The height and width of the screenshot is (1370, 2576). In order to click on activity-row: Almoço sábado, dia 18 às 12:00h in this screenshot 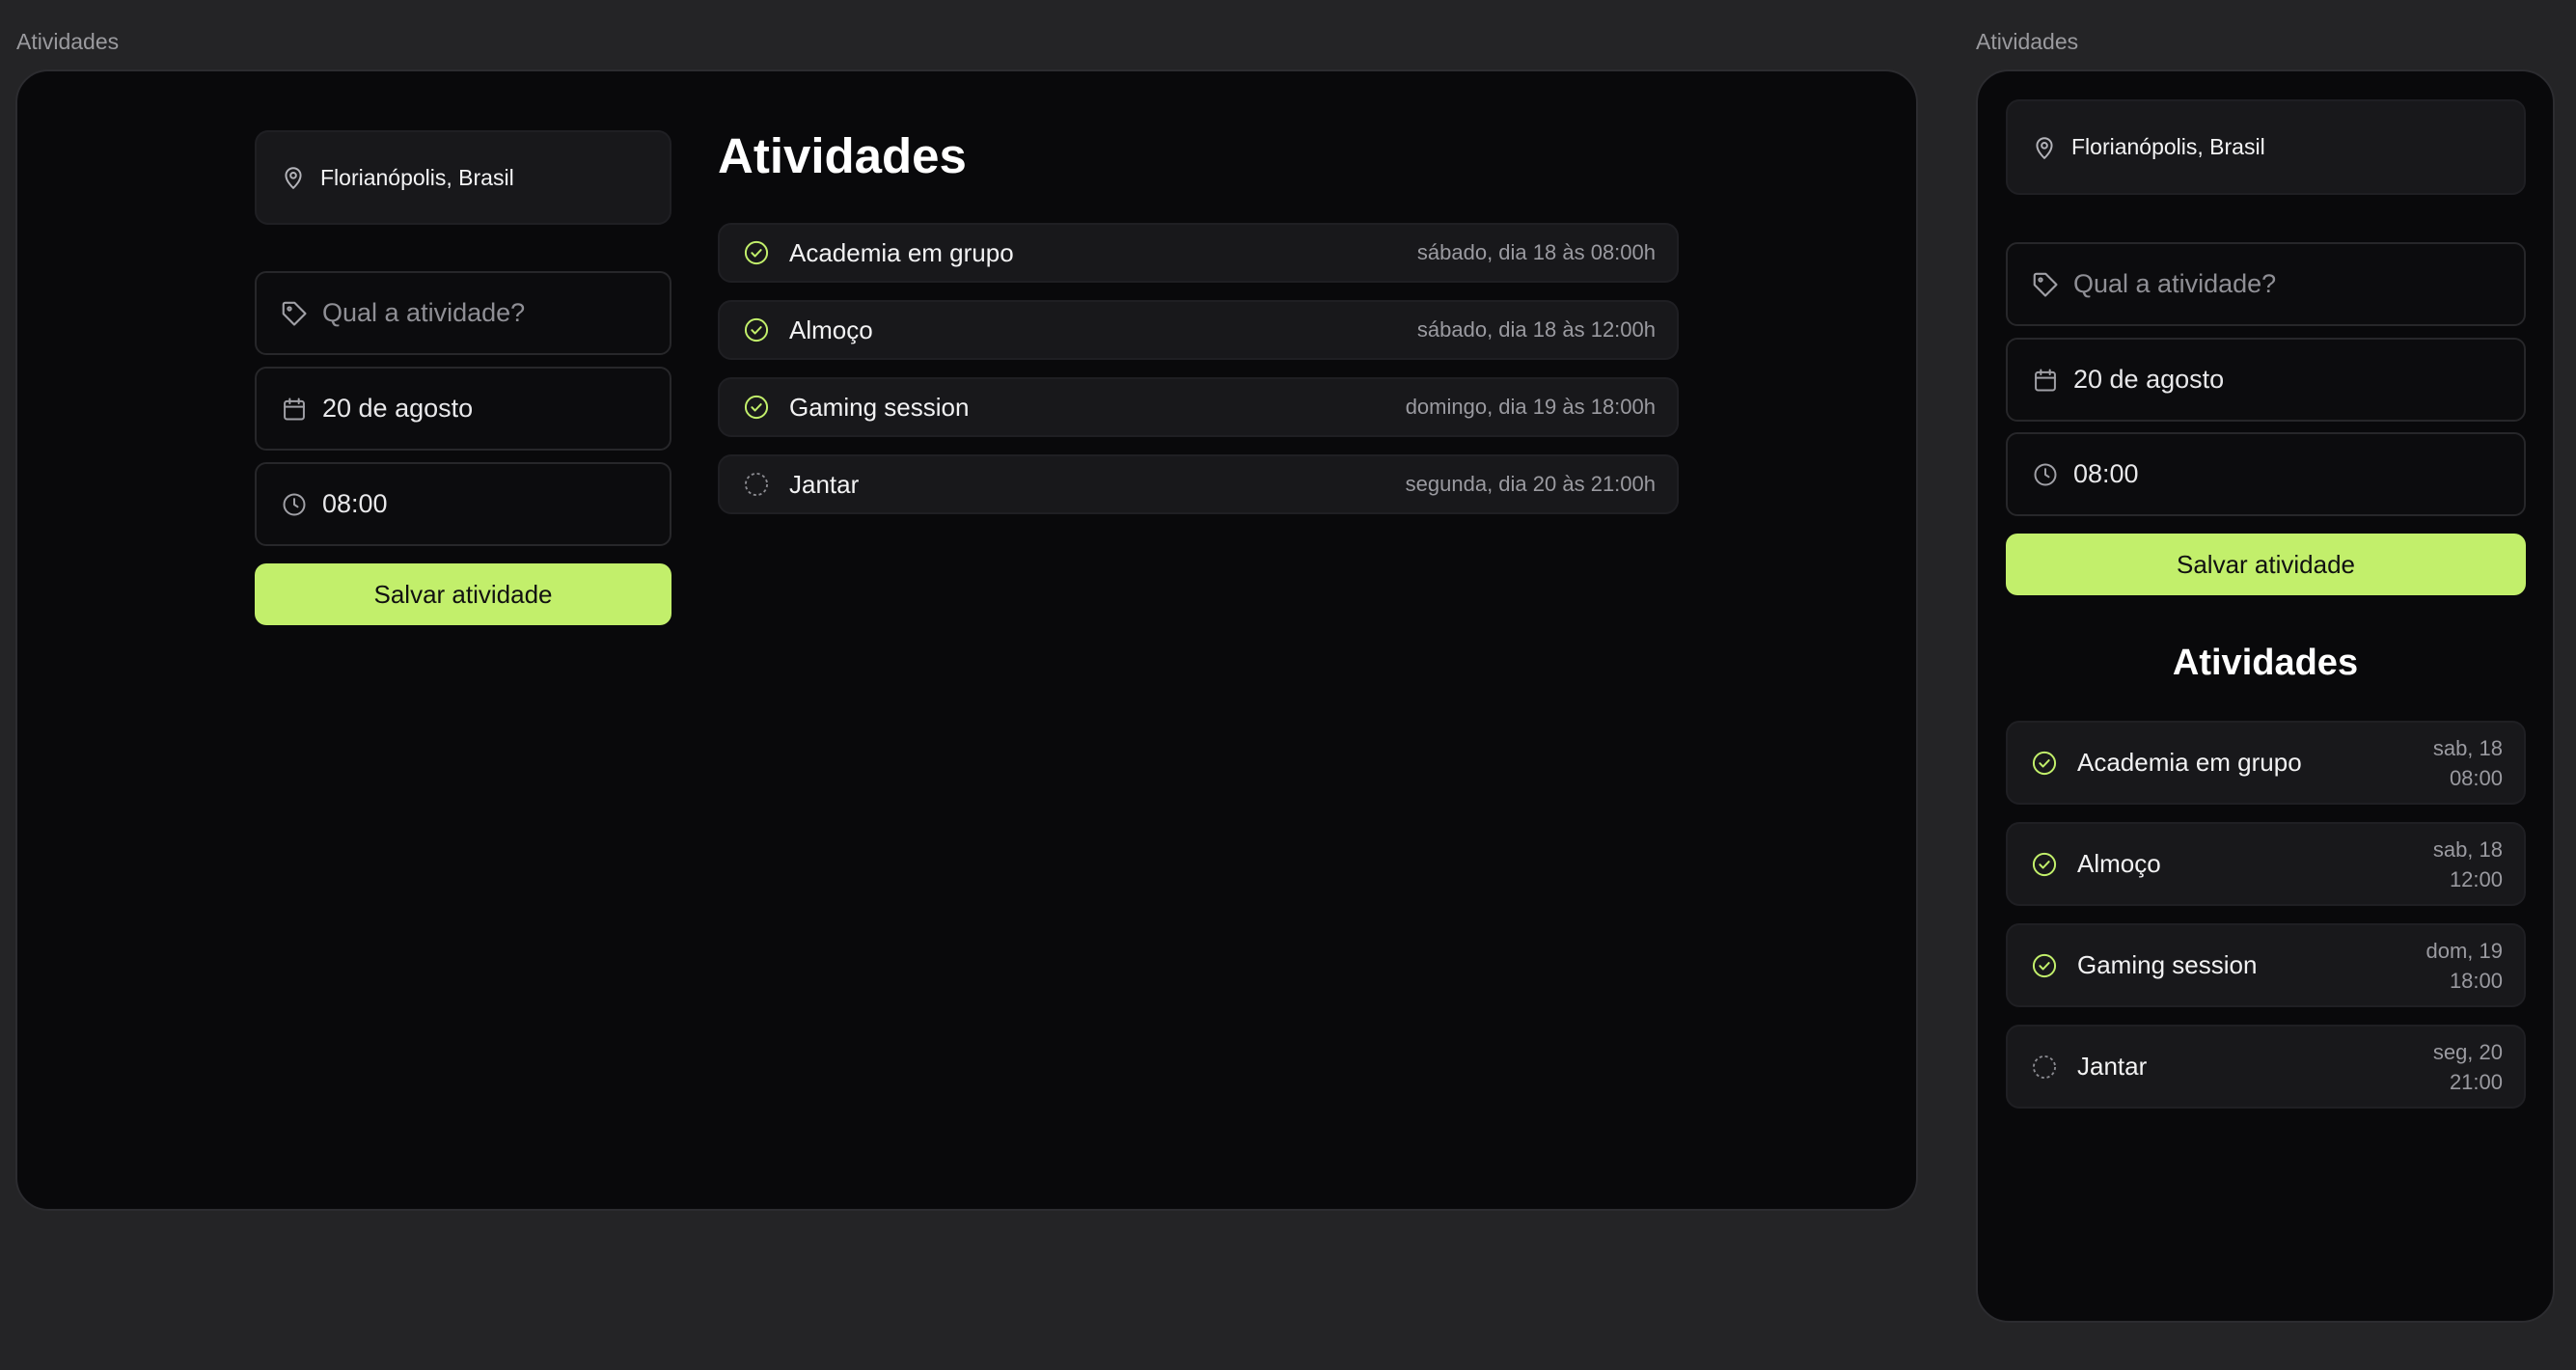, I will do `click(1198, 330)`.